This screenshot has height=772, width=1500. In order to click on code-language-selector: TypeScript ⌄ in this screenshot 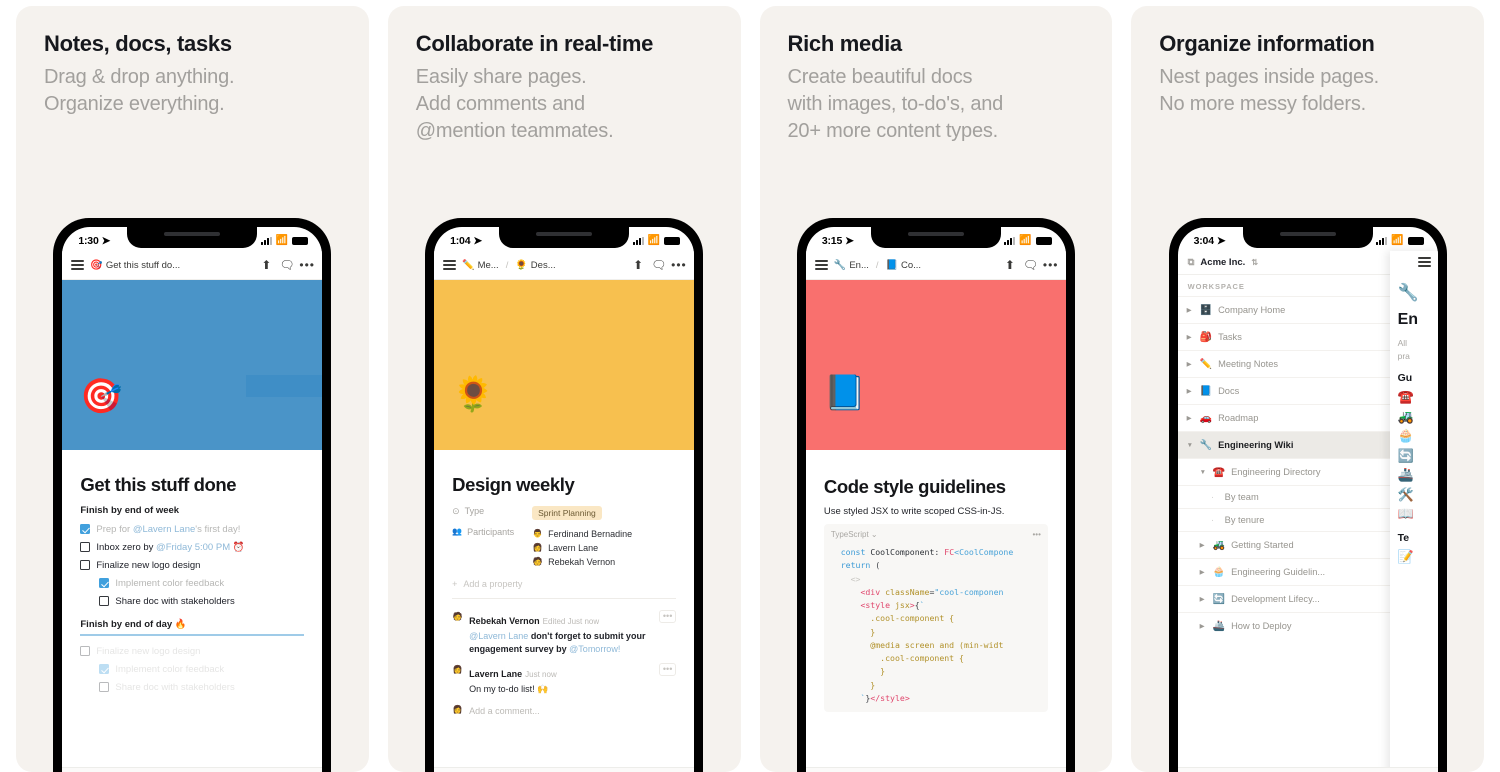, I will do `click(854, 535)`.